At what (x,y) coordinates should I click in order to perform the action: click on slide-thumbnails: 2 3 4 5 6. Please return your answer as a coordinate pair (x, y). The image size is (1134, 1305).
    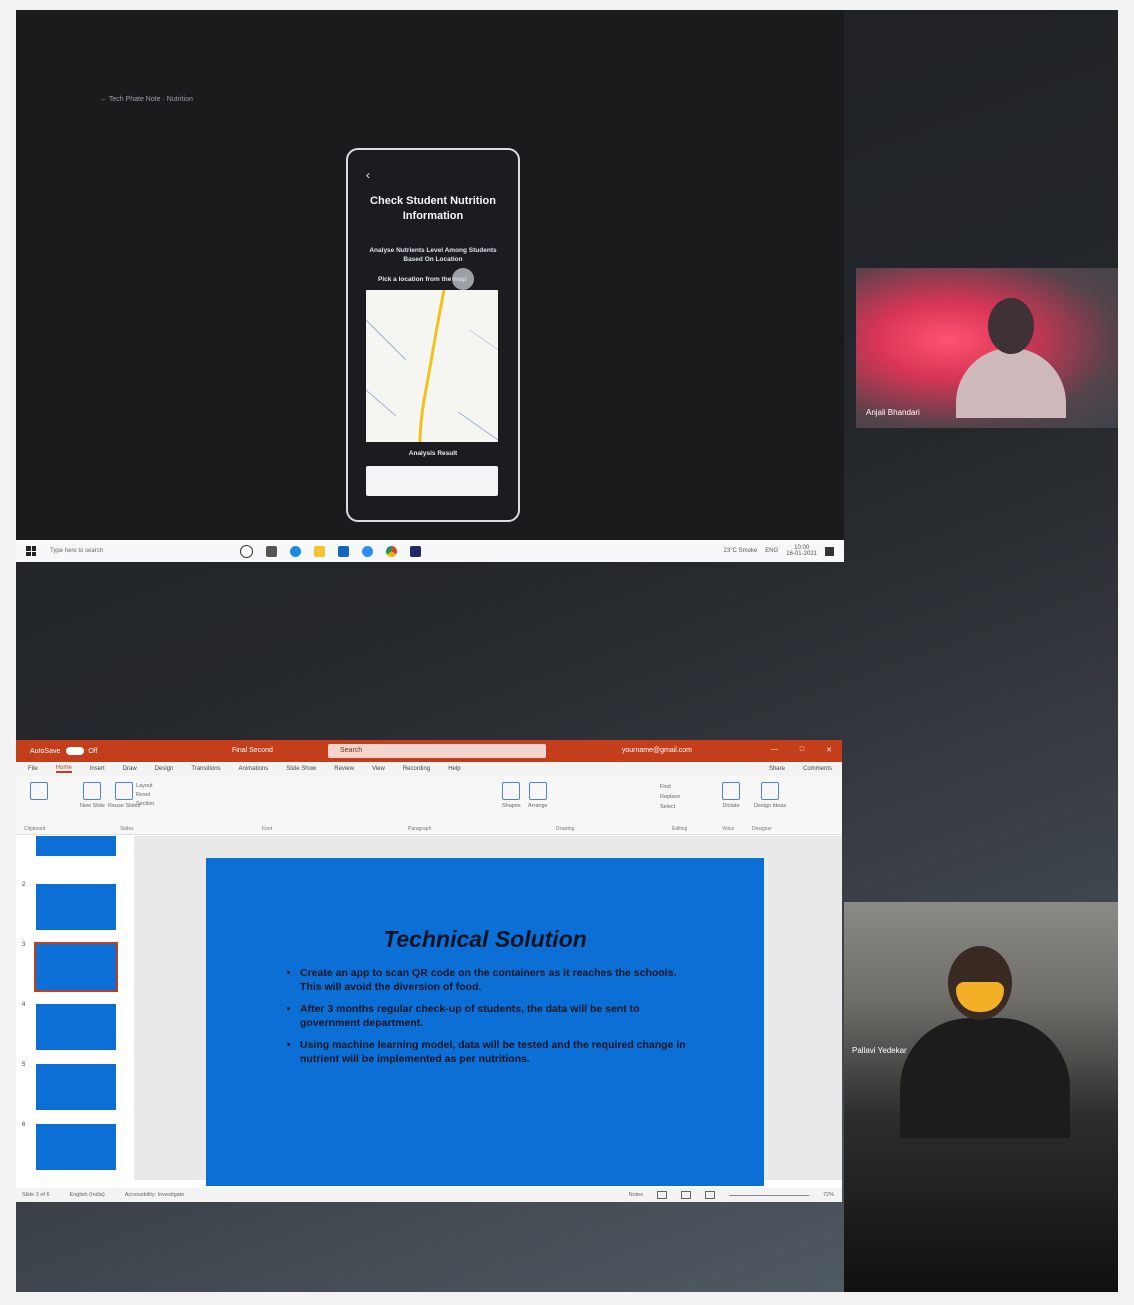
    Looking at the image, I should click on (75, 1008).